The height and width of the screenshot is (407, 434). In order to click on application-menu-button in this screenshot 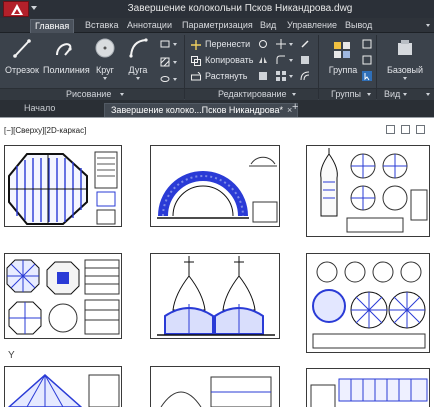, I will do `click(16, 9)`.